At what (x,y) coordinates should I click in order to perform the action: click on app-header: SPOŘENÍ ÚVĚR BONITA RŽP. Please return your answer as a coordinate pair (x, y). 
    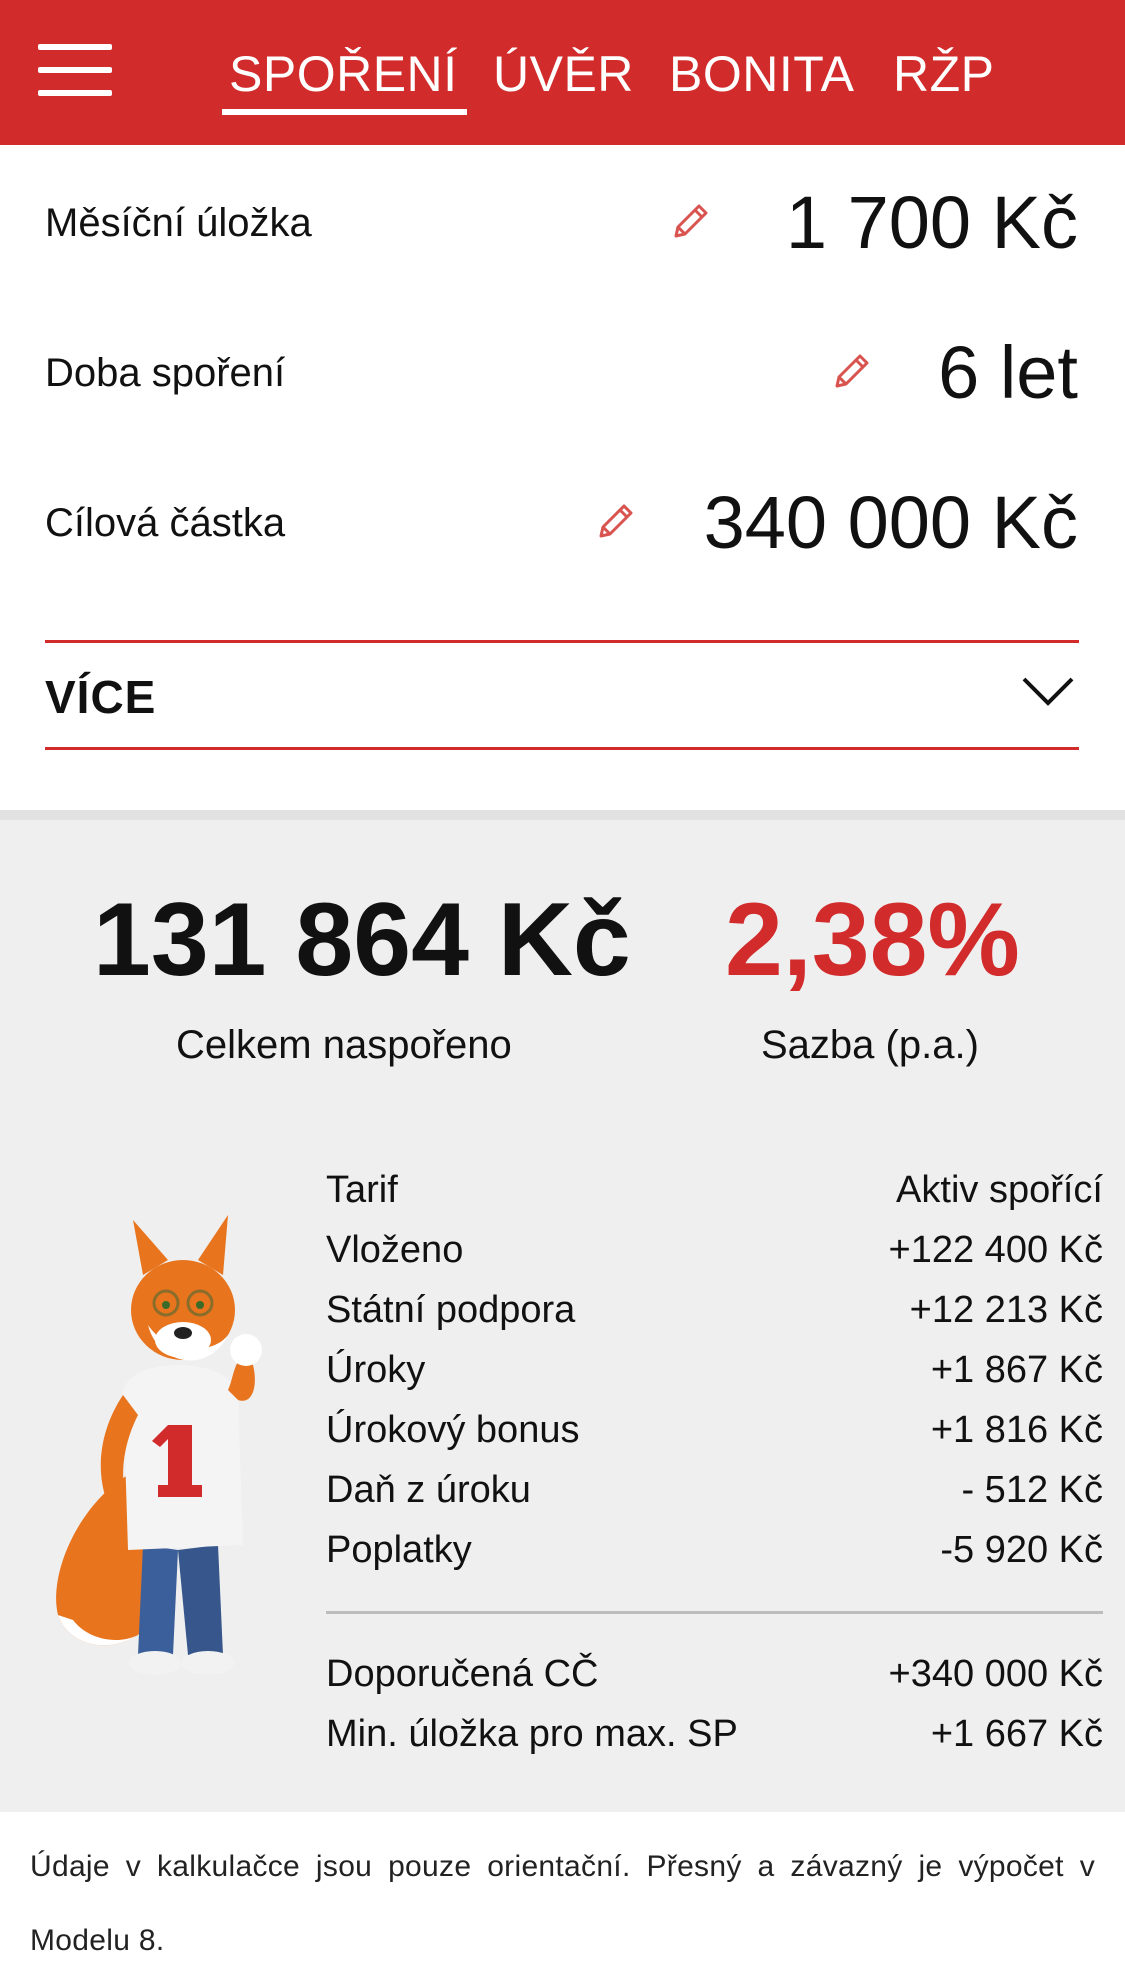
    Looking at the image, I should click on (562, 72).